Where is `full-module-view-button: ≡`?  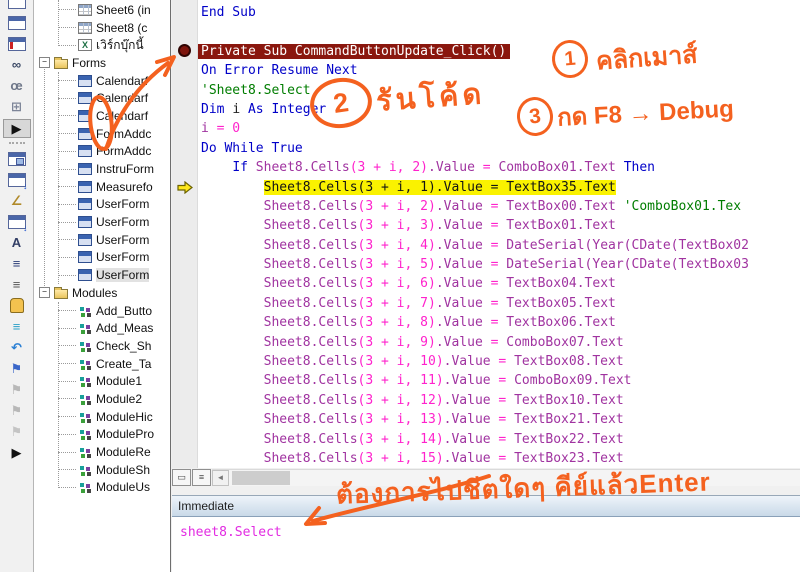
full-module-view-button: ≡ is located at coordinates (201, 477).